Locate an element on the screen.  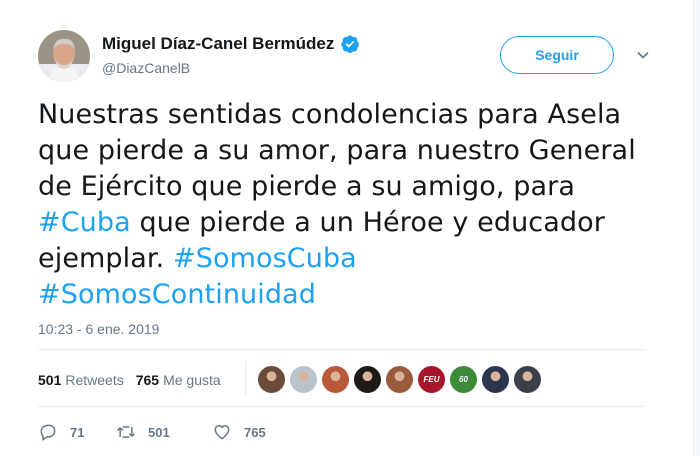
reply-button: 71 is located at coordinates (77, 432).